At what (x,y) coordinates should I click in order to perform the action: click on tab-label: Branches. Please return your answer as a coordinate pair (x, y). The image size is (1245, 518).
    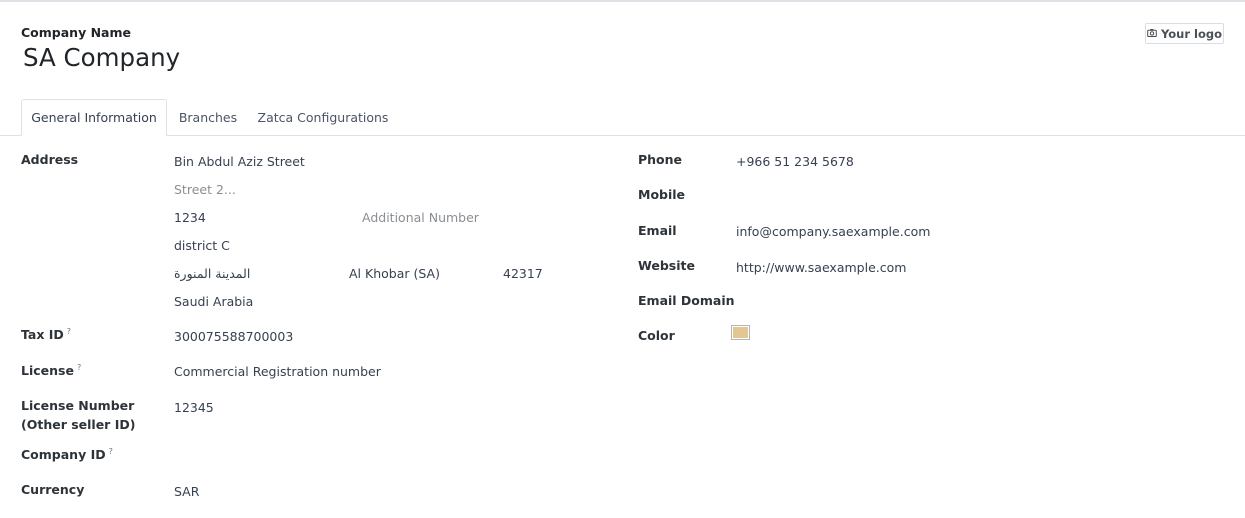
    Looking at the image, I should click on (208, 117).